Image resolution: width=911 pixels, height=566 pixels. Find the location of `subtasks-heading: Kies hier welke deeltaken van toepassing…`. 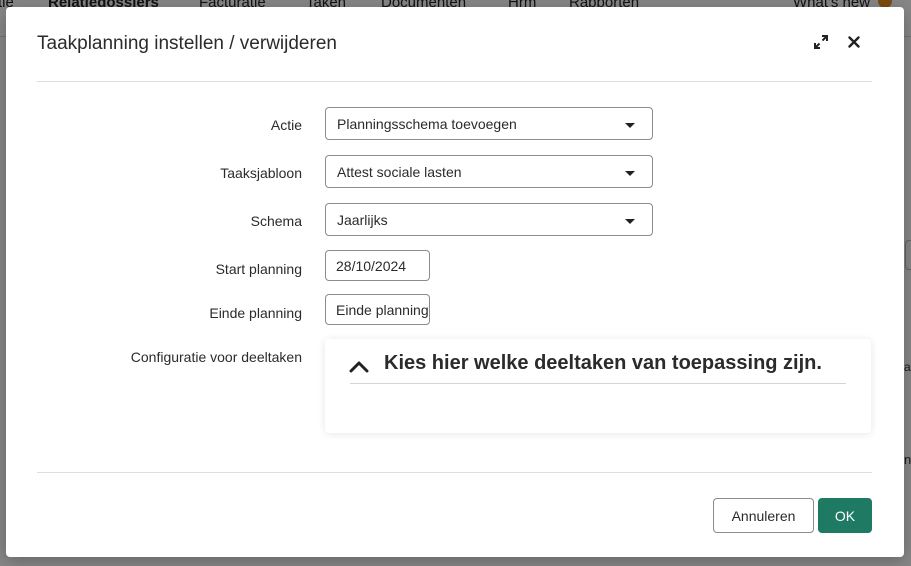

subtasks-heading: Kies hier welke deeltaken van toepassing… is located at coordinates (603, 363).